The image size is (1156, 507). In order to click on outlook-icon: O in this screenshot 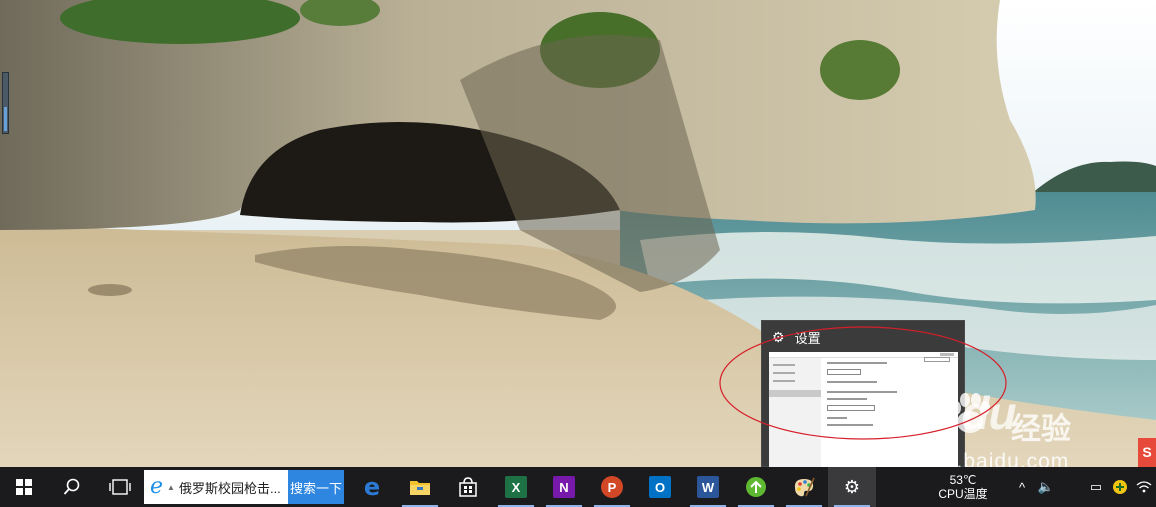, I will do `click(660, 487)`.